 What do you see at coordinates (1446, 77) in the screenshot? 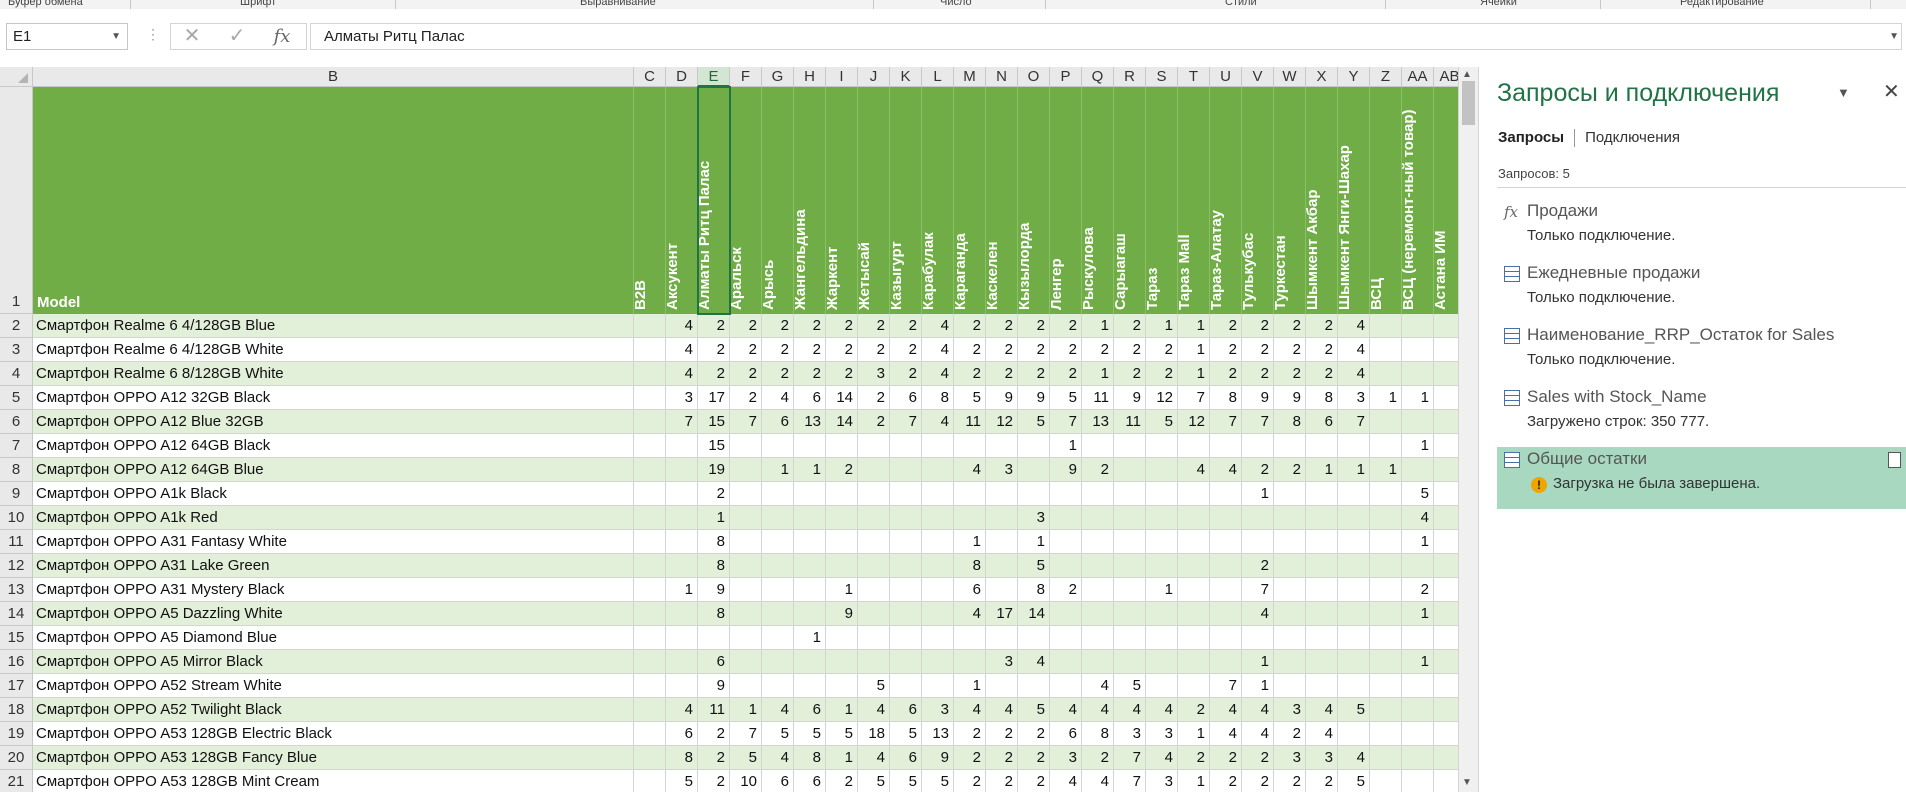
I see `column-header: AB` at bounding box center [1446, 77].